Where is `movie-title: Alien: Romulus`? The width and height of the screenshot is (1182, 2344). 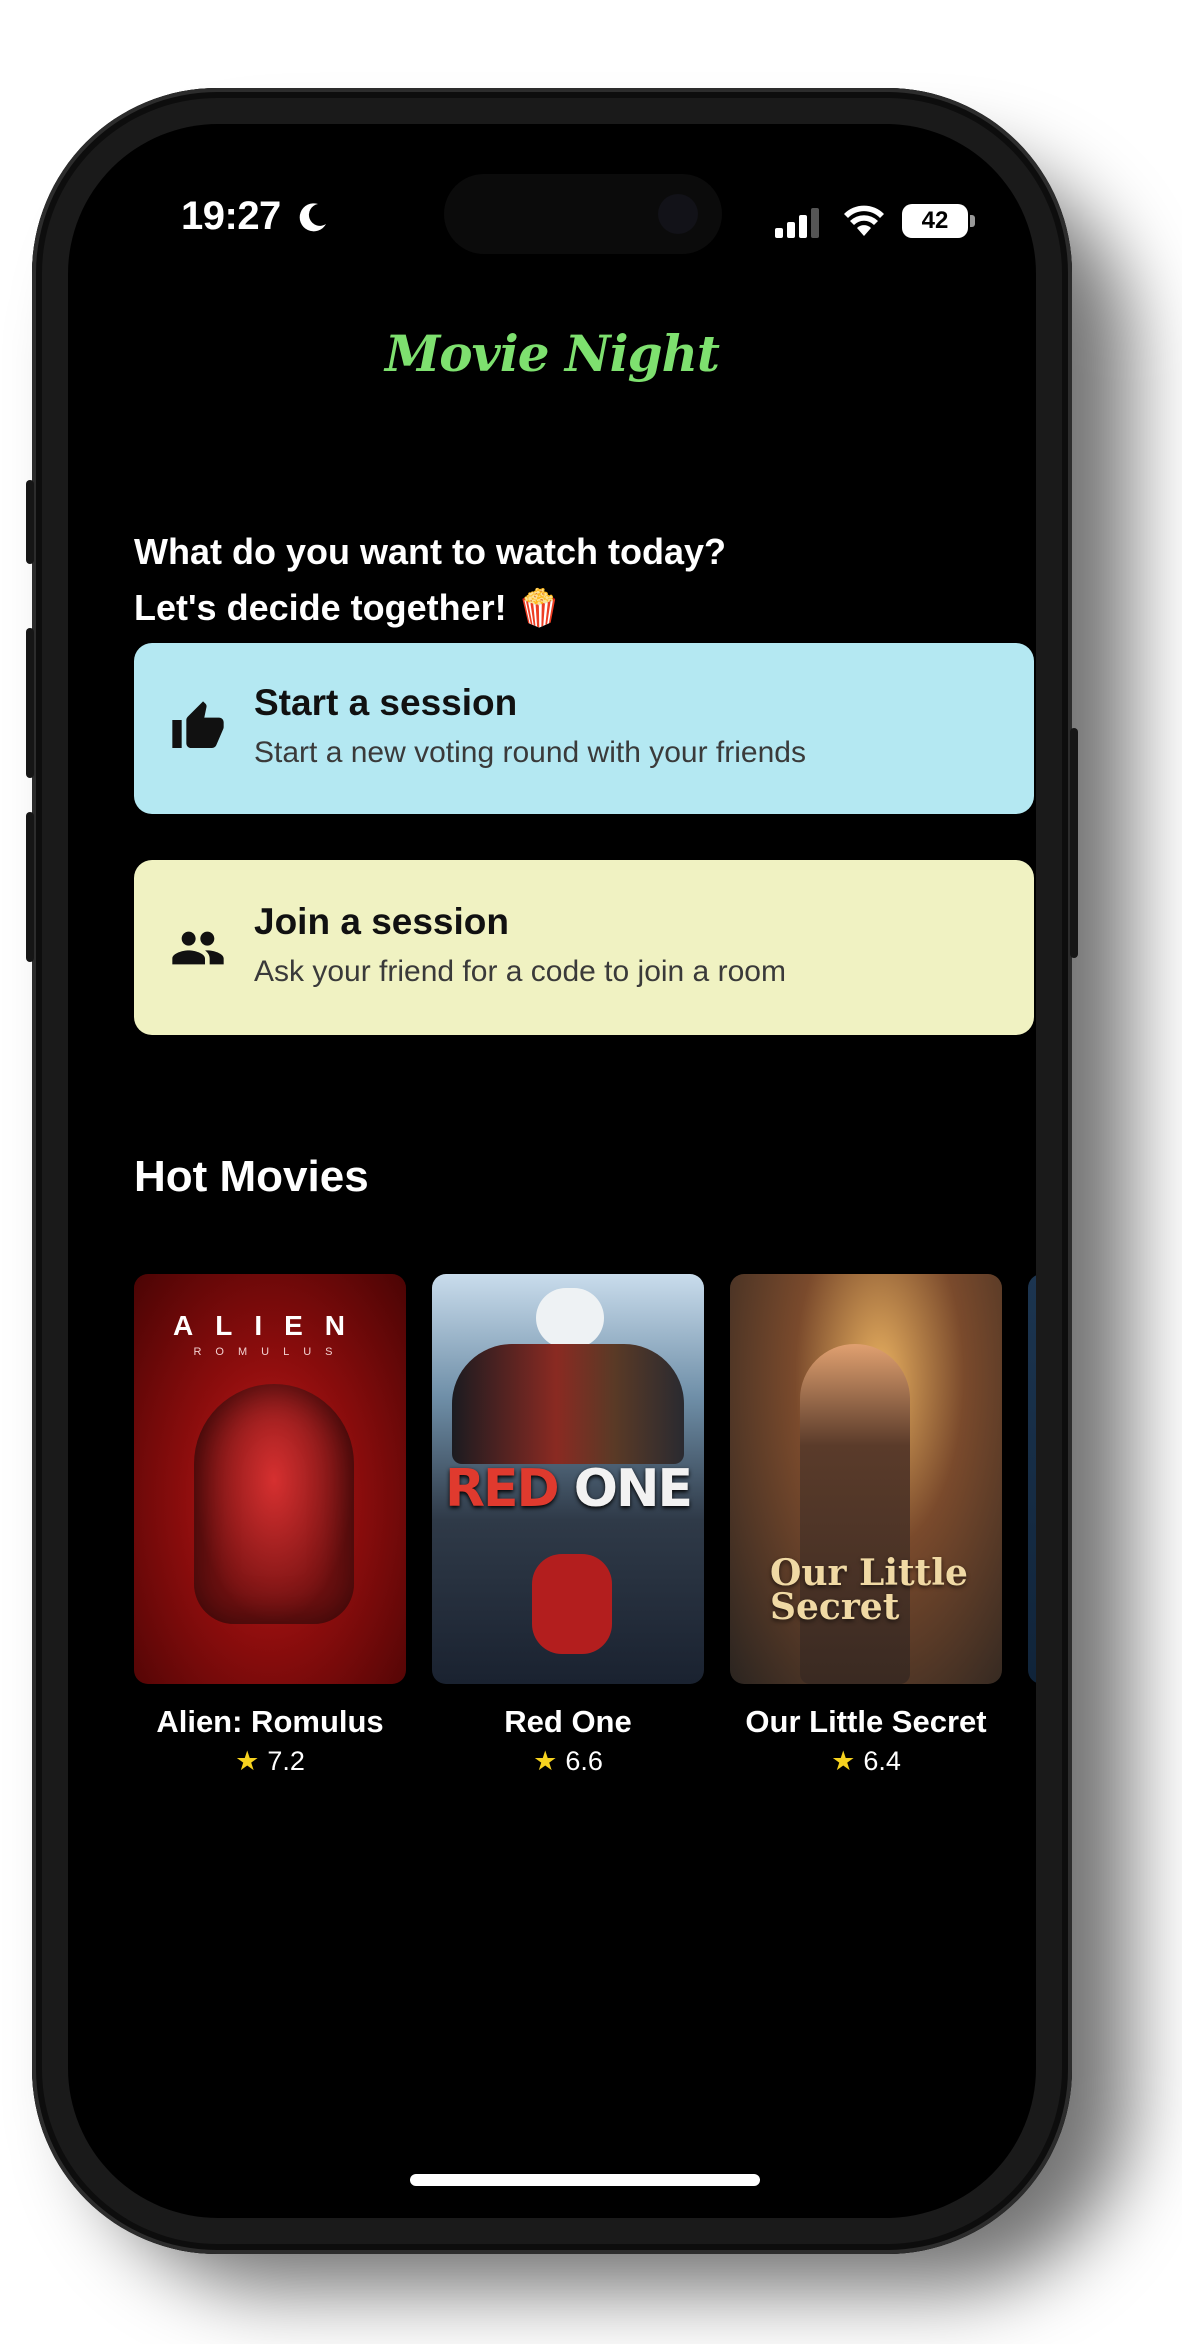
movie-title: Alien: Romulus is located at coordinates (270, 1721).